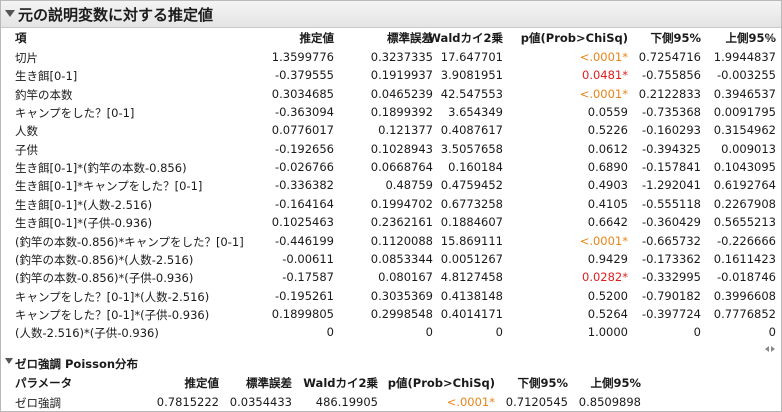 The height and width of the screenshot is (412, 782). I want to click on cell-wald-chisq: 42.547553, so click(471, 94).